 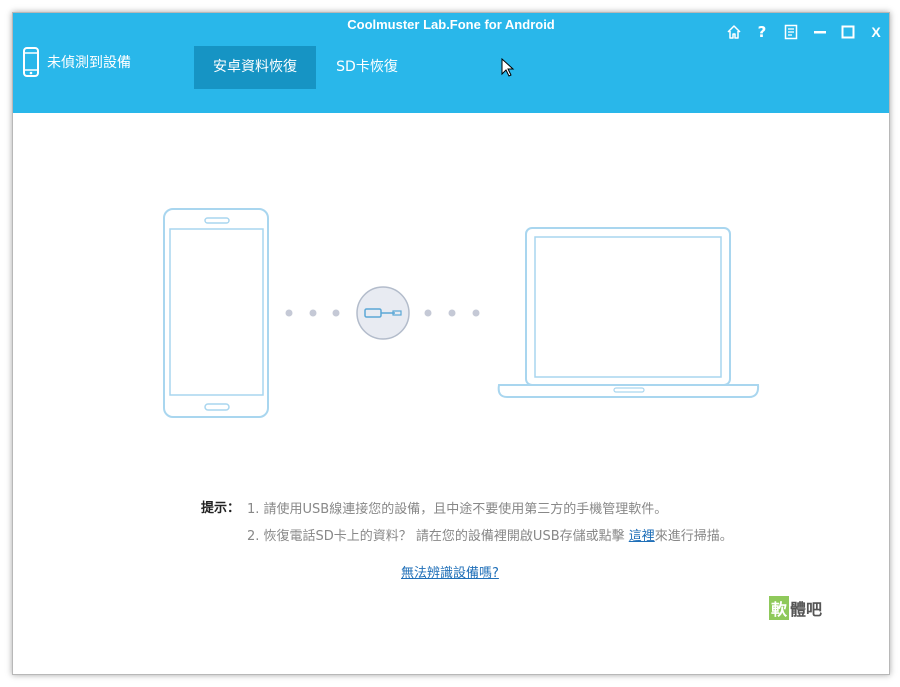 I want to click on phone-illustration, so click(x=216, y=313).